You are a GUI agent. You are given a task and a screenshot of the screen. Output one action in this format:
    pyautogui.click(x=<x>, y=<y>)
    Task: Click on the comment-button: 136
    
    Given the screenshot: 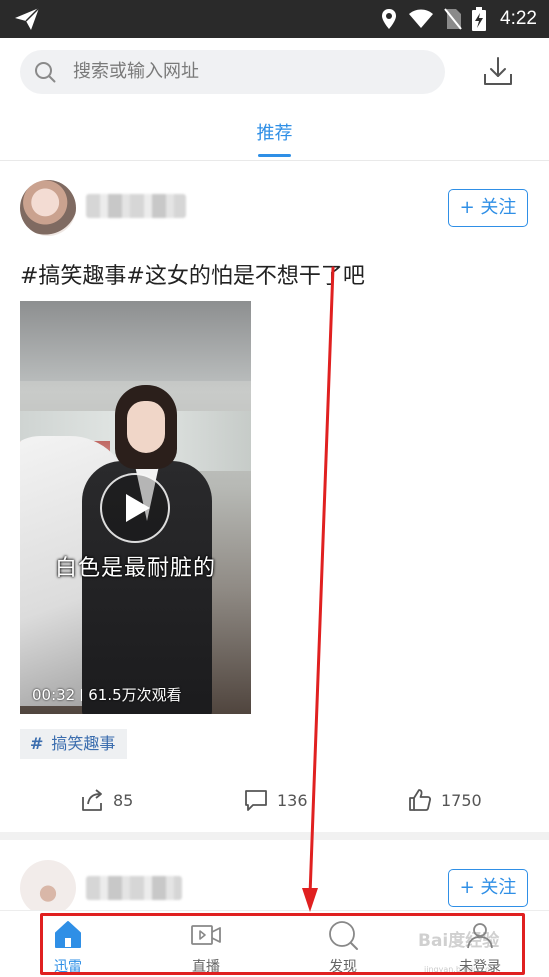 What is the action you would take?
    pyautogui.click(x=275, y=800)
    